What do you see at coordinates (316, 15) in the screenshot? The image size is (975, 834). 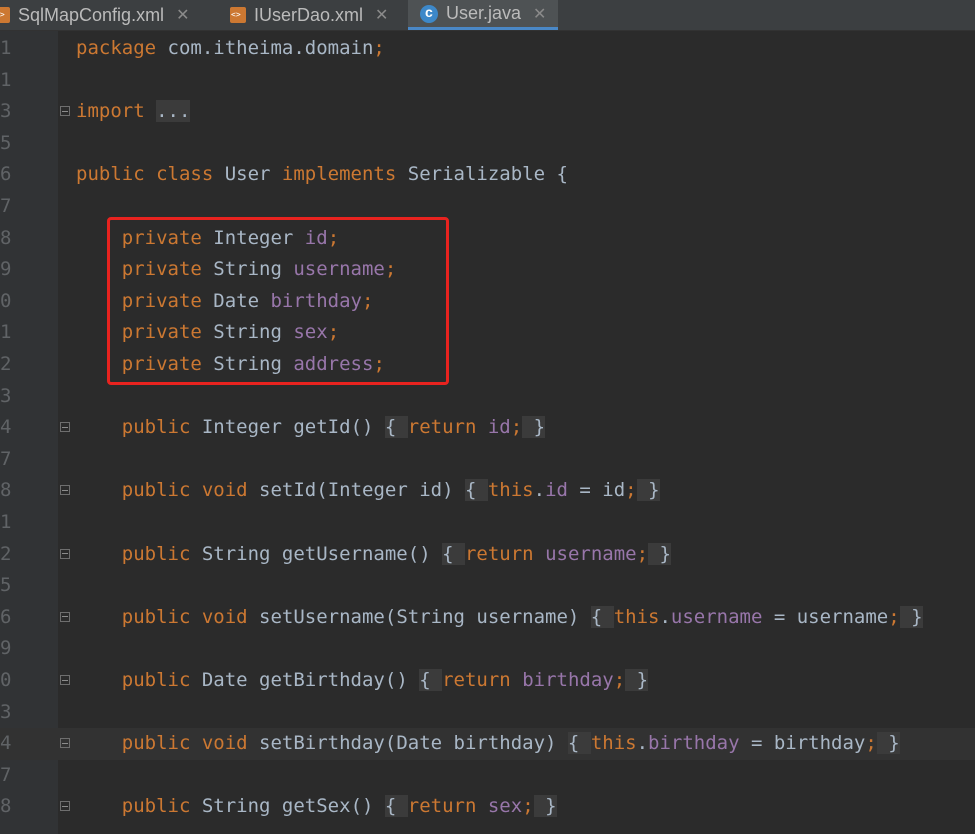 I see `tab-iuserdao: IUserDao.xml ✕` at bounding box center [316, 15].